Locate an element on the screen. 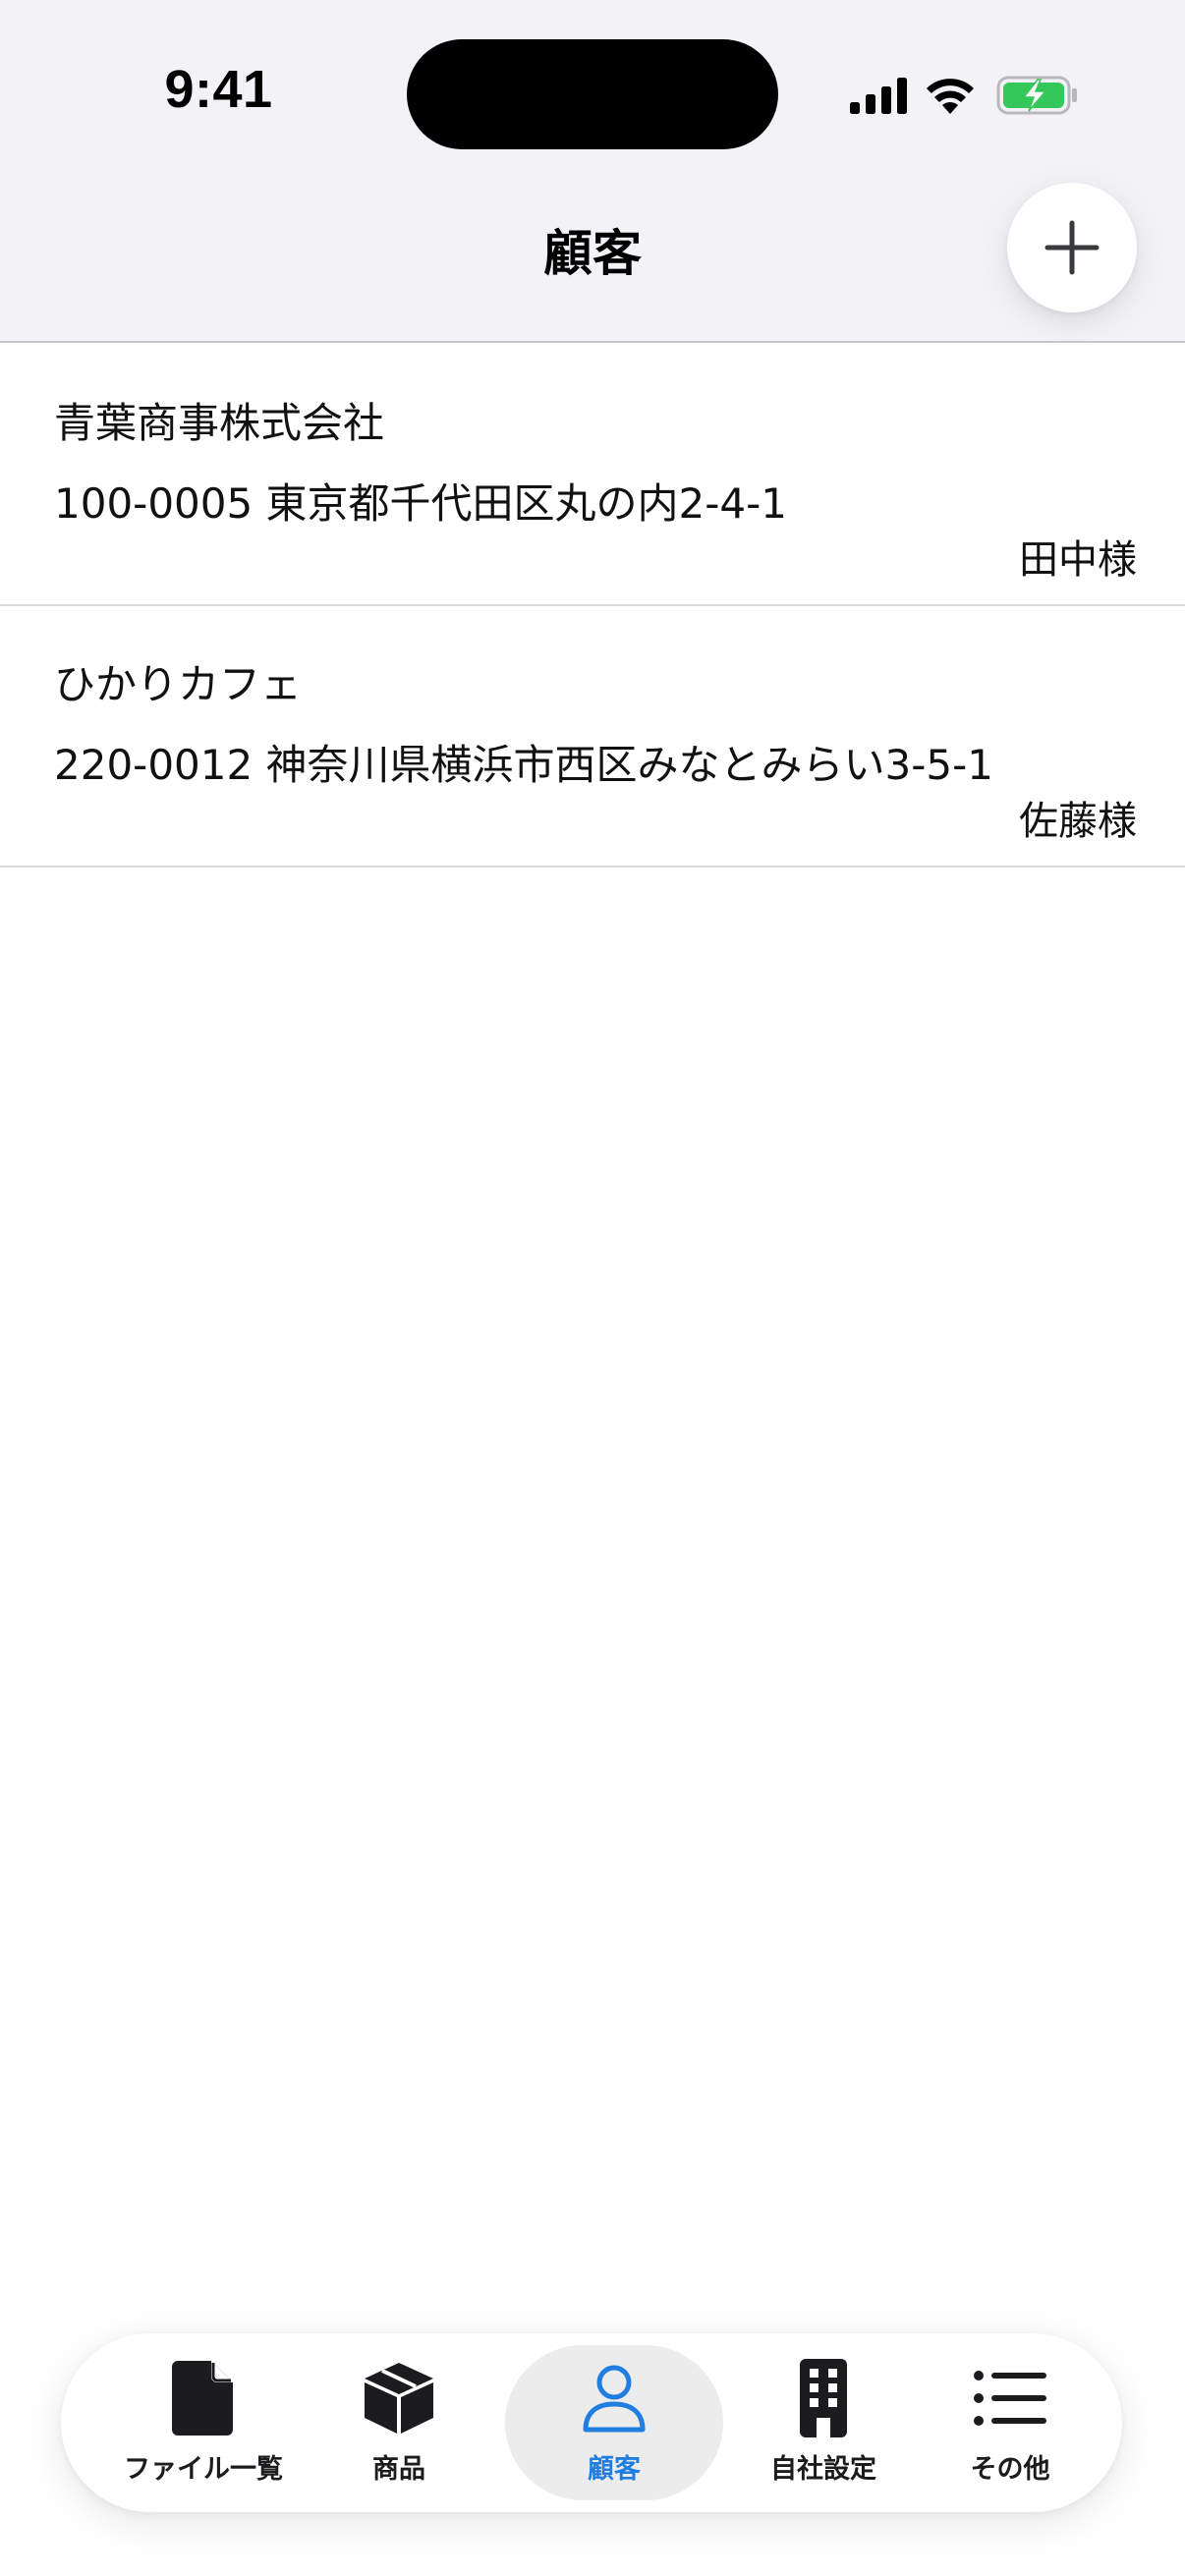 The width and height of the screenshot is (1185, 2576). add-customer-button is located at coordinates (1072, 247).